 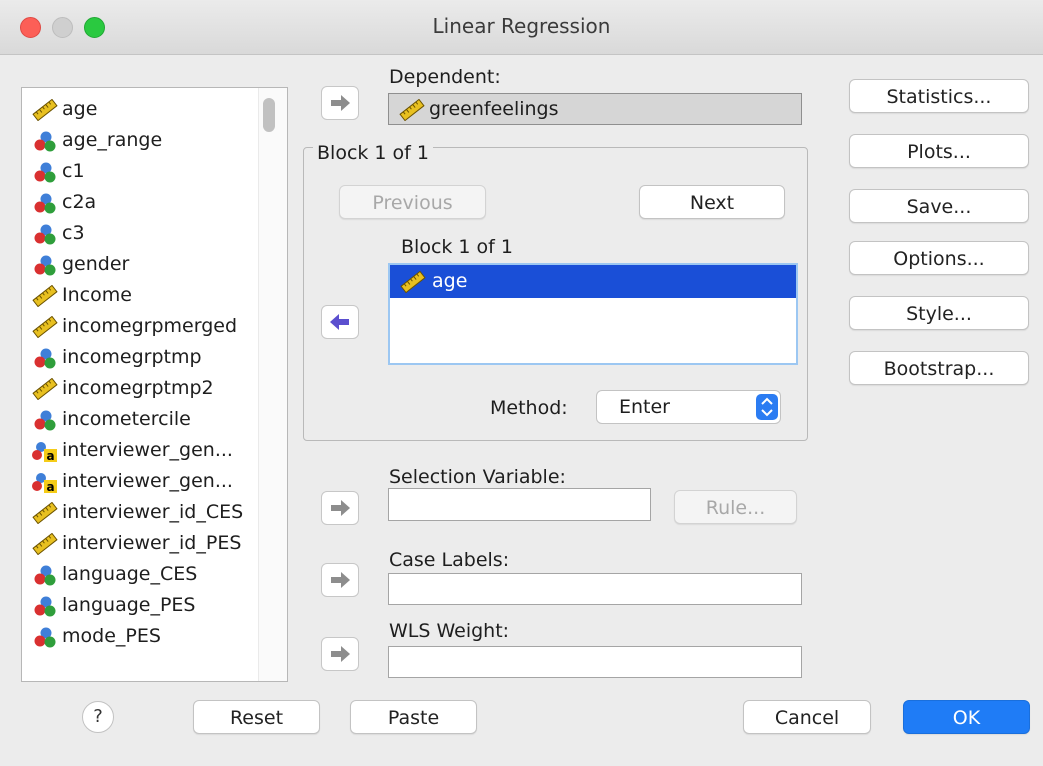 I want to click on variable-name: age, so click(x=80, y=109).